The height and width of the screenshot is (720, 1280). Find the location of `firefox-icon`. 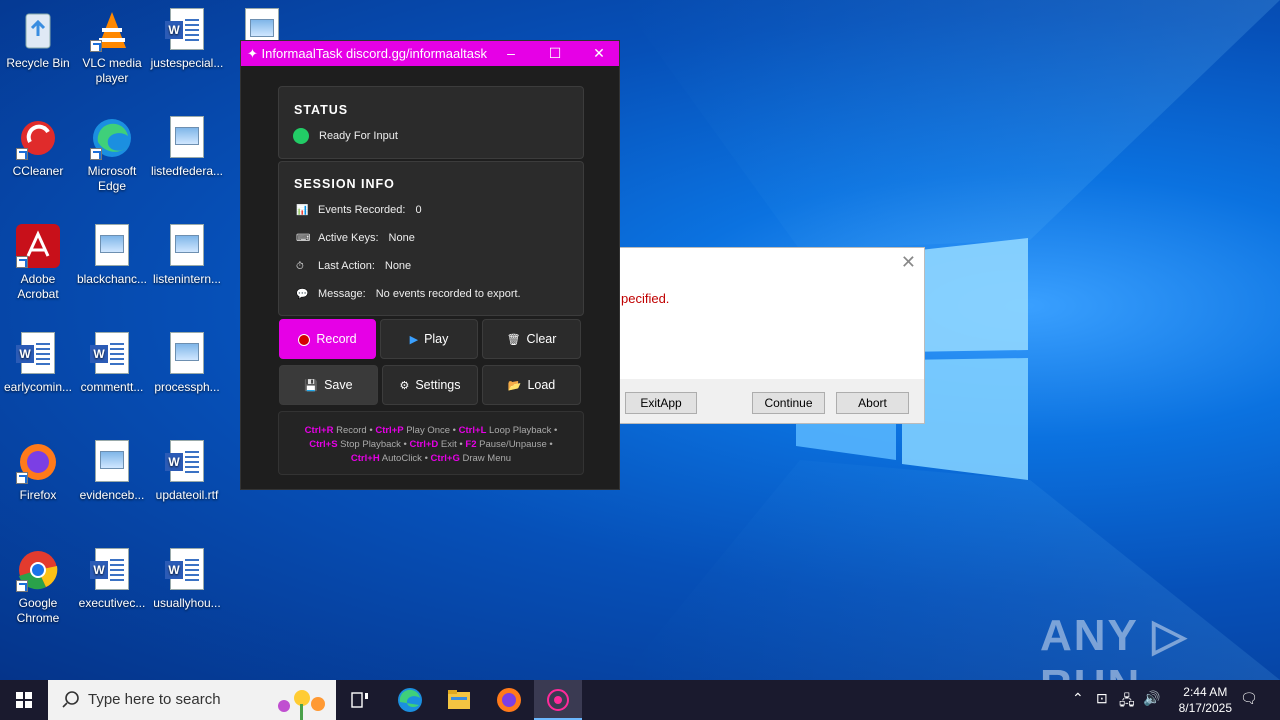

firefox-icon is located at coordinates (38, 462).